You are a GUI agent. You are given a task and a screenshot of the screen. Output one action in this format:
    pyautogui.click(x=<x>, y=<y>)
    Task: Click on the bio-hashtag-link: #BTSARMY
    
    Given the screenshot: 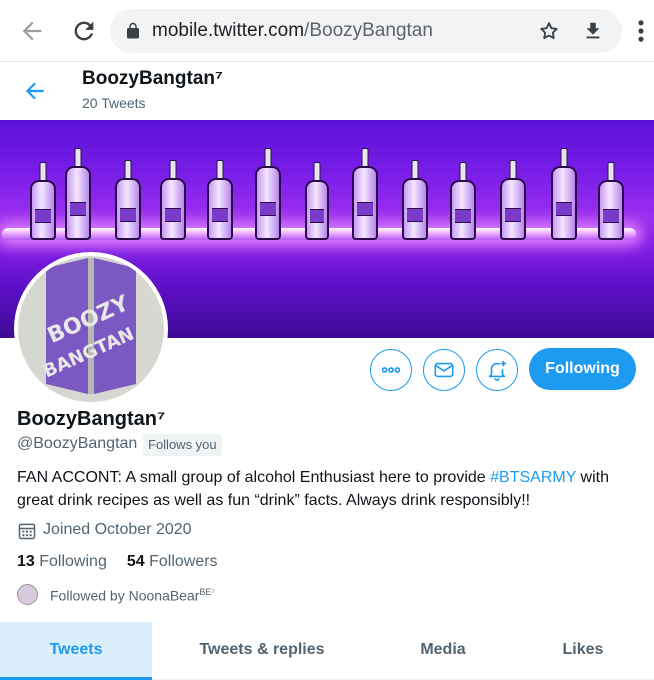 What is the action you would take?
    pyautogui.click(x=533, y=477)
    